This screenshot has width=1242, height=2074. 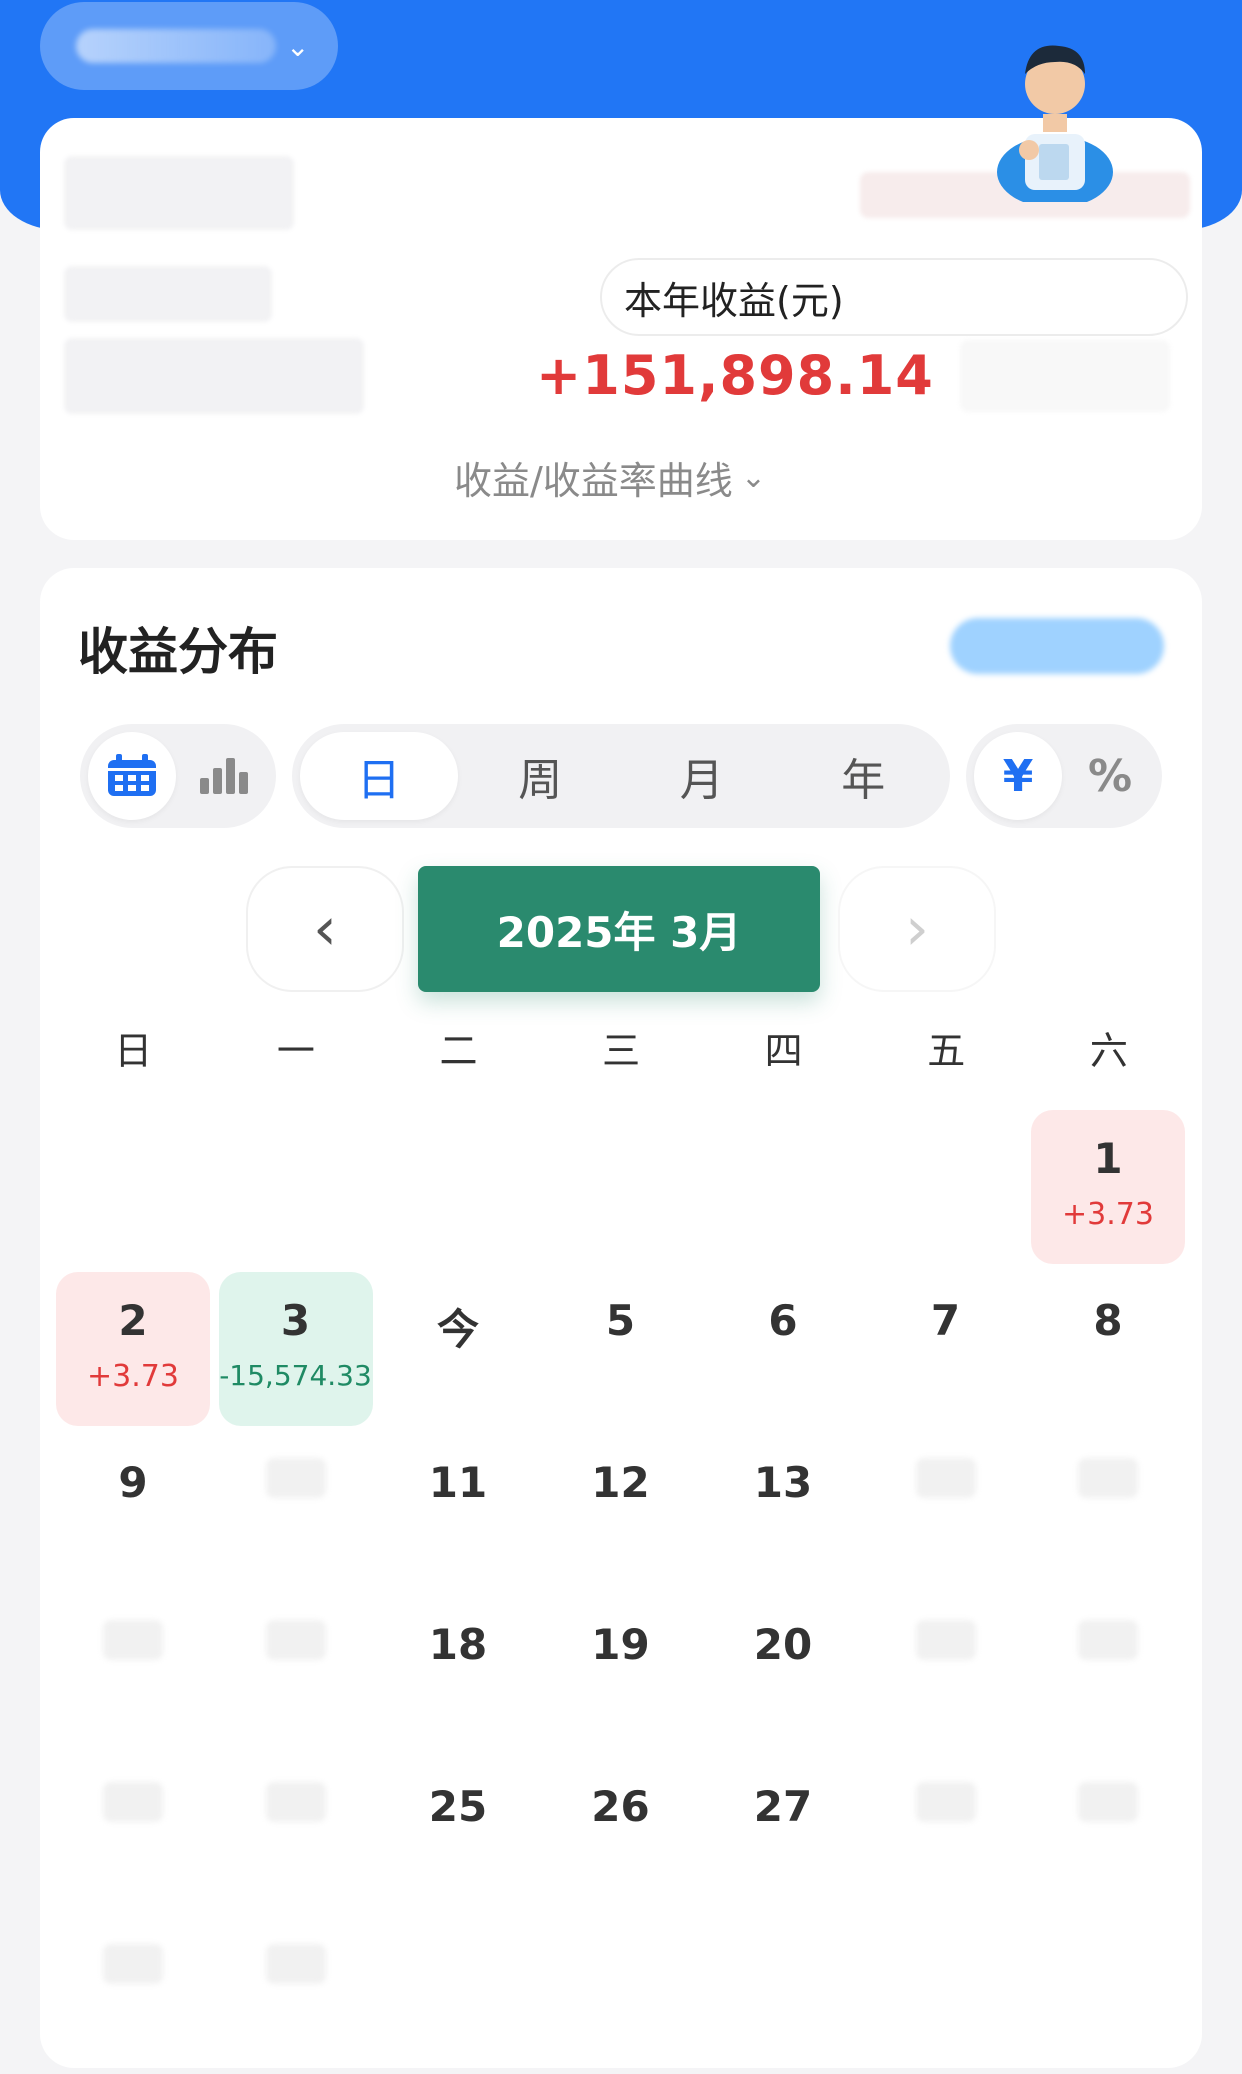 What do you see at coordinates (176, 46) in the screenshot?
I see `account-name-redacted` at bounding box center [176, 46].